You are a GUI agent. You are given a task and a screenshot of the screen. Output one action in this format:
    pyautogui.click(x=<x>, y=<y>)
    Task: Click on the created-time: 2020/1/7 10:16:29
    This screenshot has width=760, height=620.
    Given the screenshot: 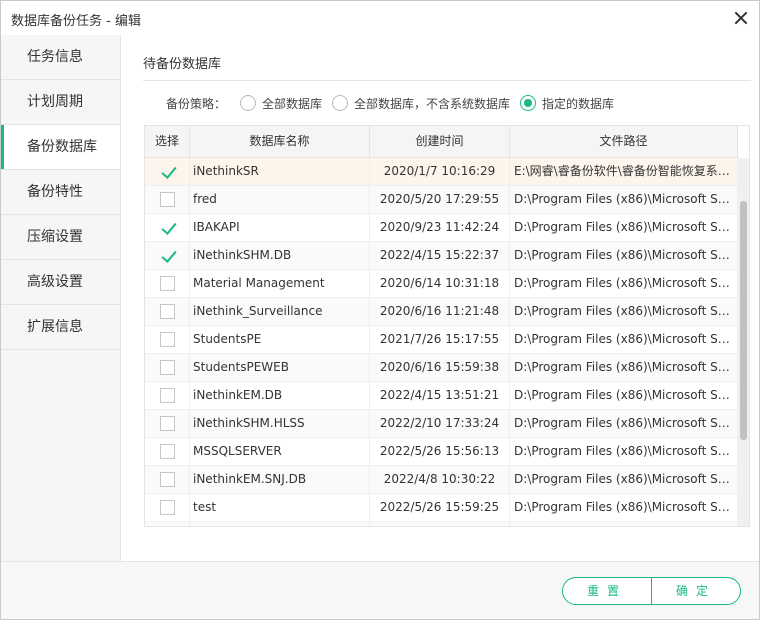 What is the action you would take?
    pyautogui.click(x=440, y=171)
    